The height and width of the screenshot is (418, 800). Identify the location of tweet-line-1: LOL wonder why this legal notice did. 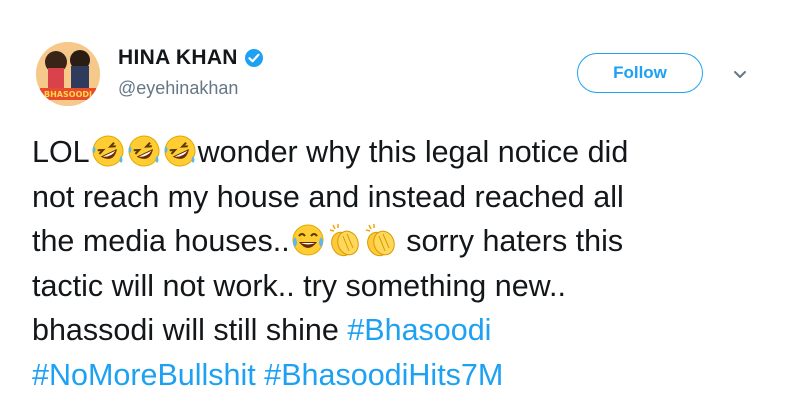
(402, 152).